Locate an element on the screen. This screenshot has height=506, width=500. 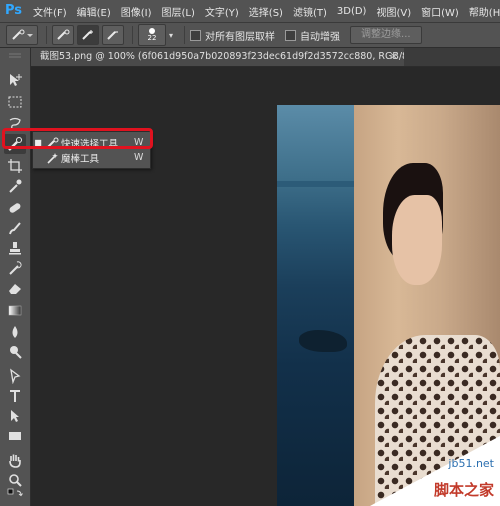
brush-icon is located at coordinates (15, 228).